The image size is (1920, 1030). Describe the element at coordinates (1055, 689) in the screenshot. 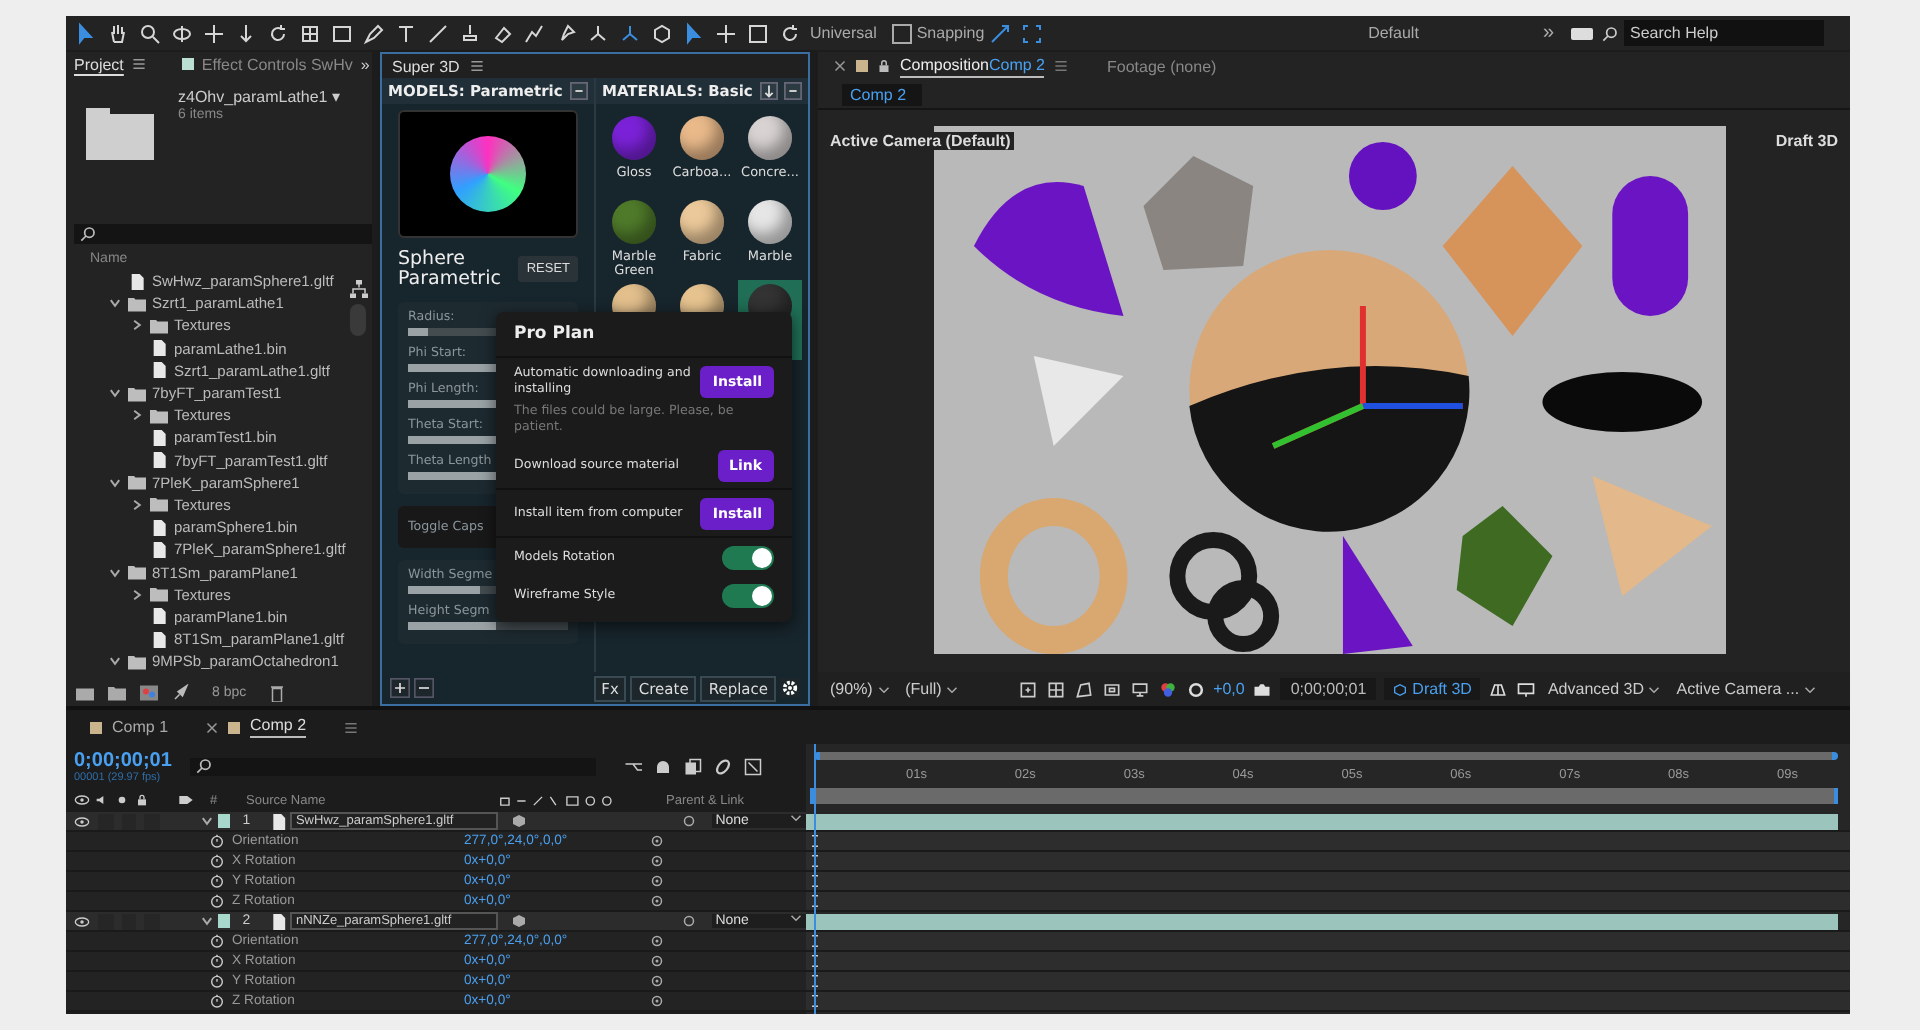

I see `transparency-grid-icon` at that location.